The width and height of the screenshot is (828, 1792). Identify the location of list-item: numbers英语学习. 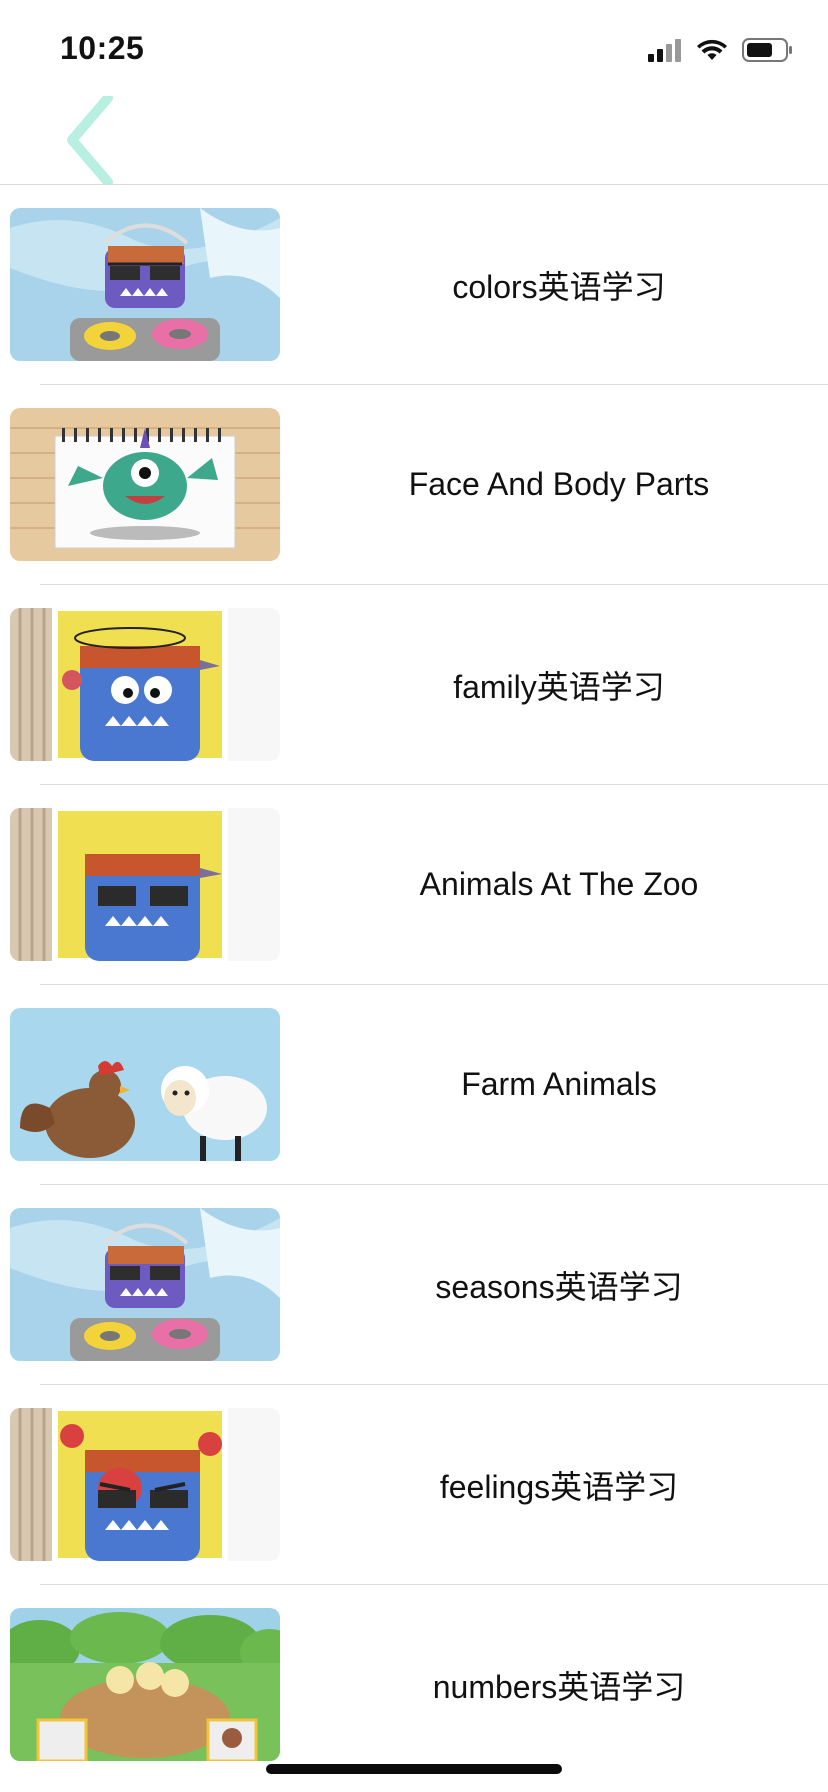
(419, 1684).